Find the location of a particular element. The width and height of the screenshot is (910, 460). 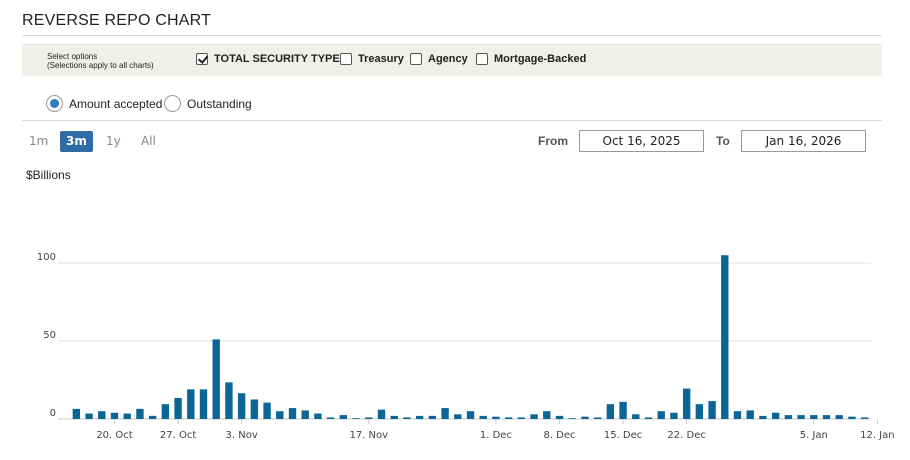

y-tick-label: 100 is located at coordinates (46, 257).